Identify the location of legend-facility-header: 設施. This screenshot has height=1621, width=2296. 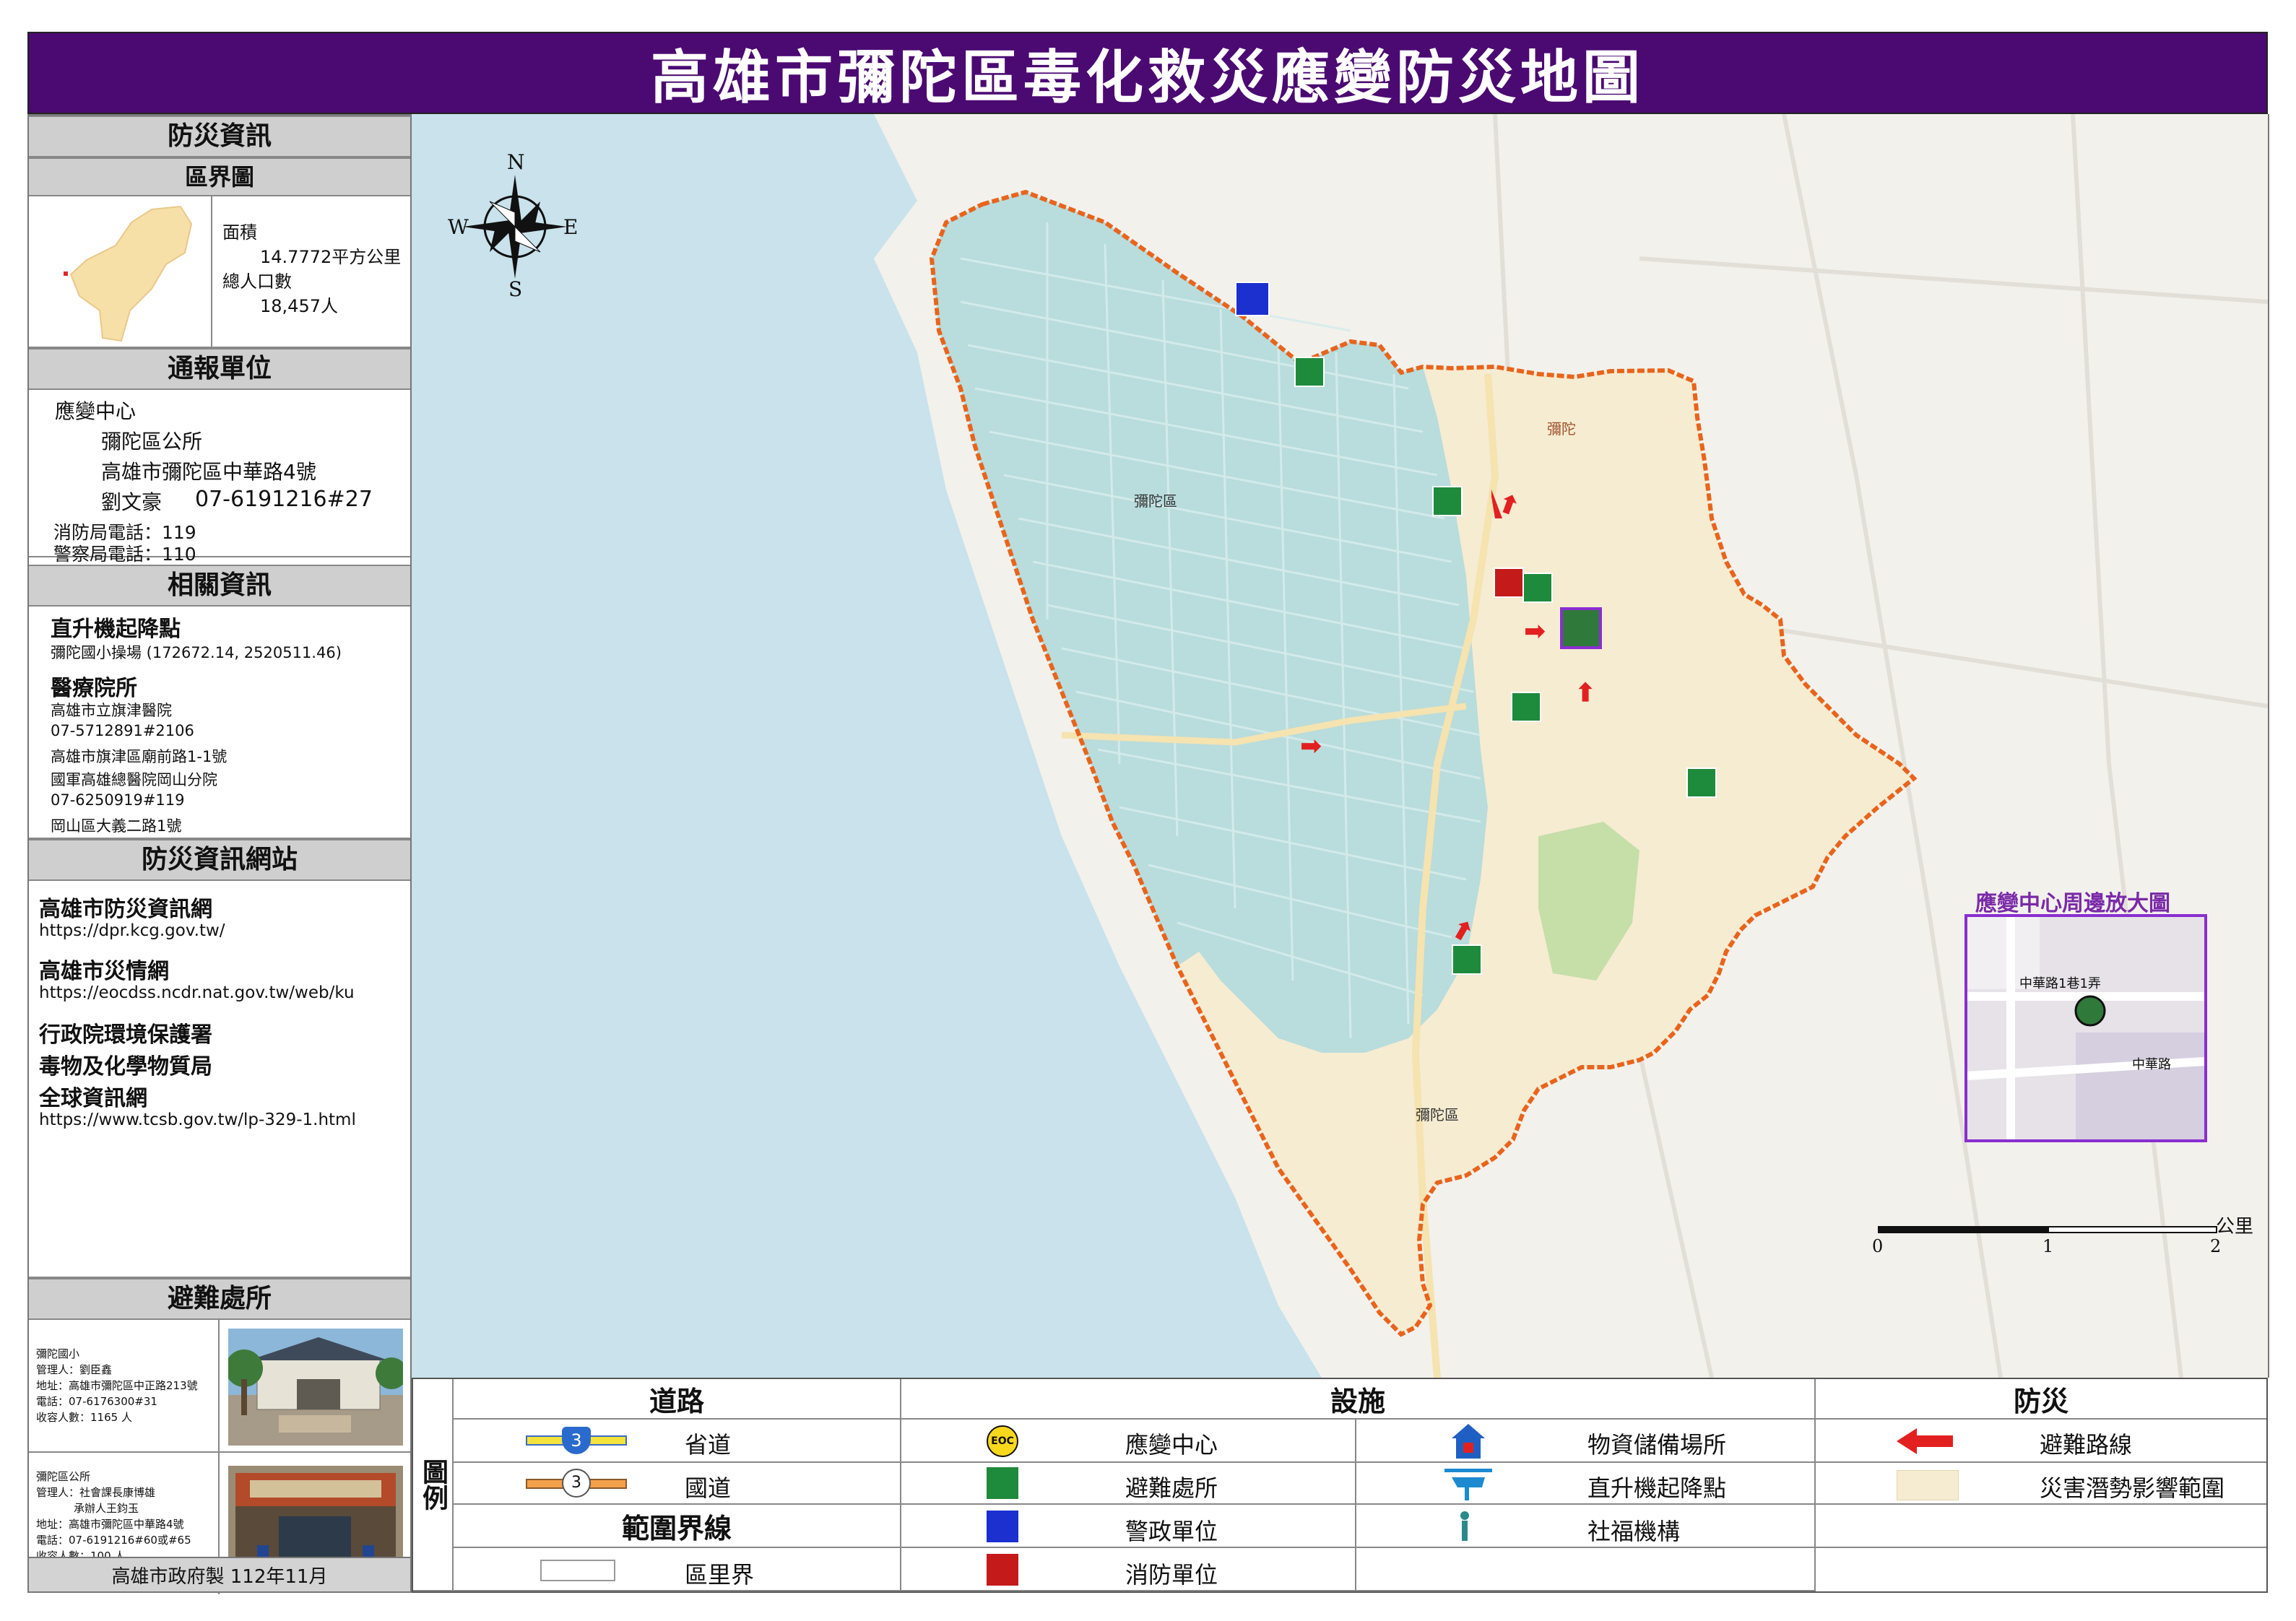
(1358, 1399).